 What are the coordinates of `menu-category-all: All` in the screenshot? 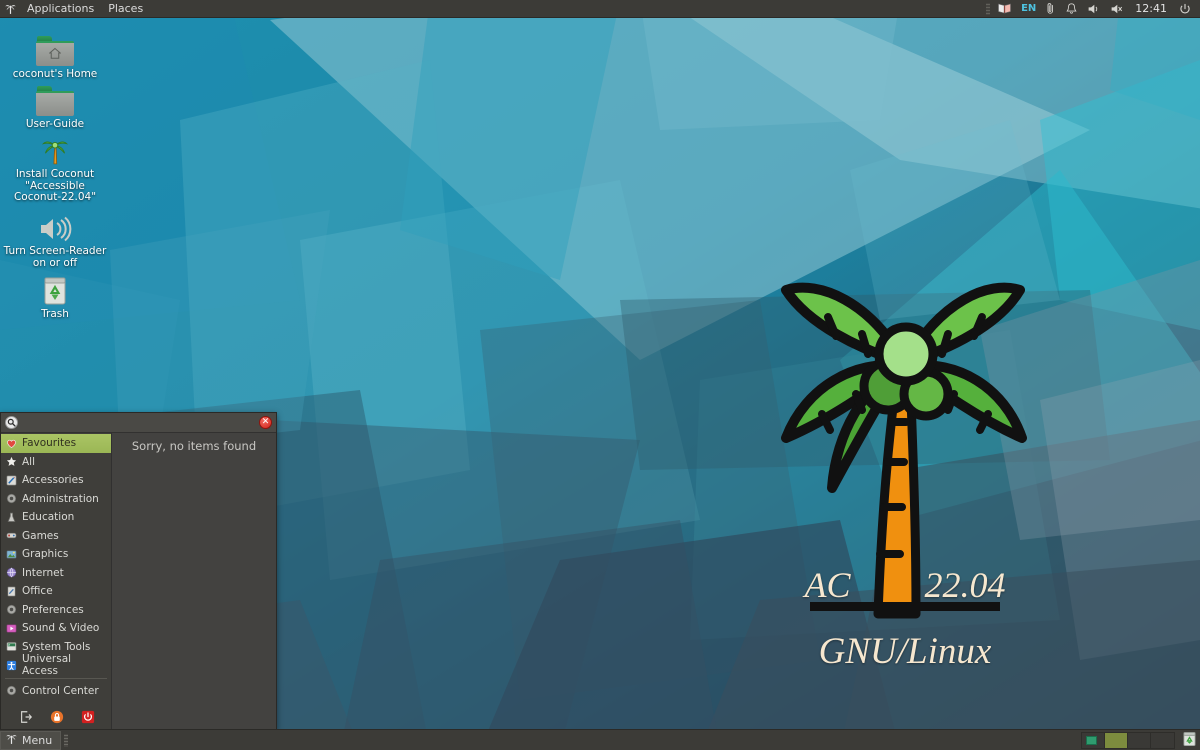 It's located at (56, 462).